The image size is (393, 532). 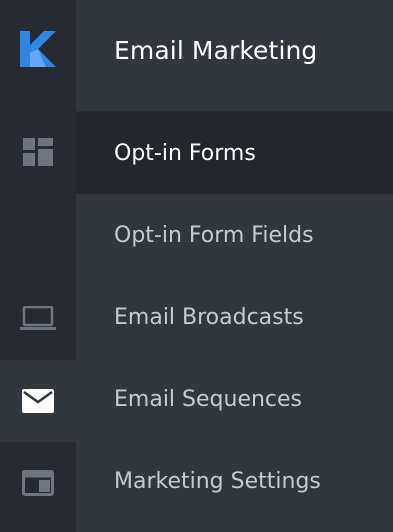 I want to click on menu-item-label: Email Sequences, so click(x=208, y=399).